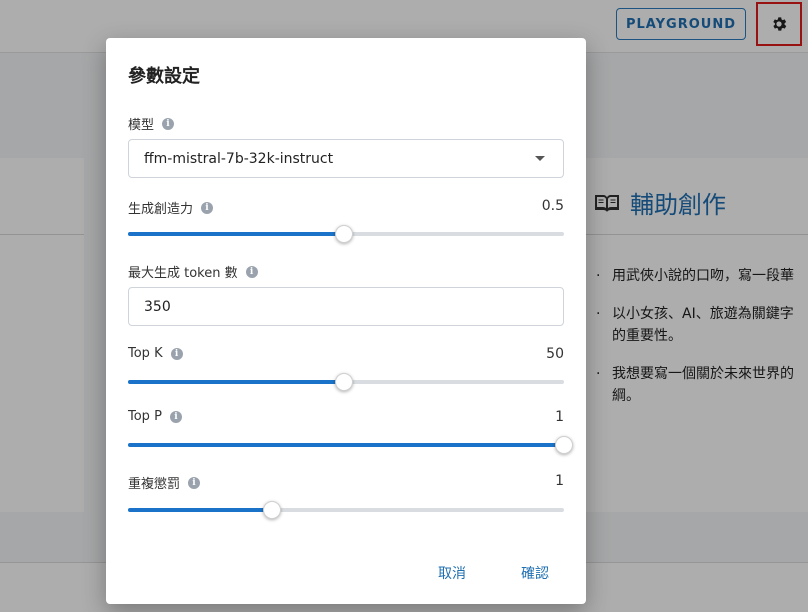 This screenshot has width=808, height=612. I want to click on creativity-label: 生成創造力 i, so click(171, 207).